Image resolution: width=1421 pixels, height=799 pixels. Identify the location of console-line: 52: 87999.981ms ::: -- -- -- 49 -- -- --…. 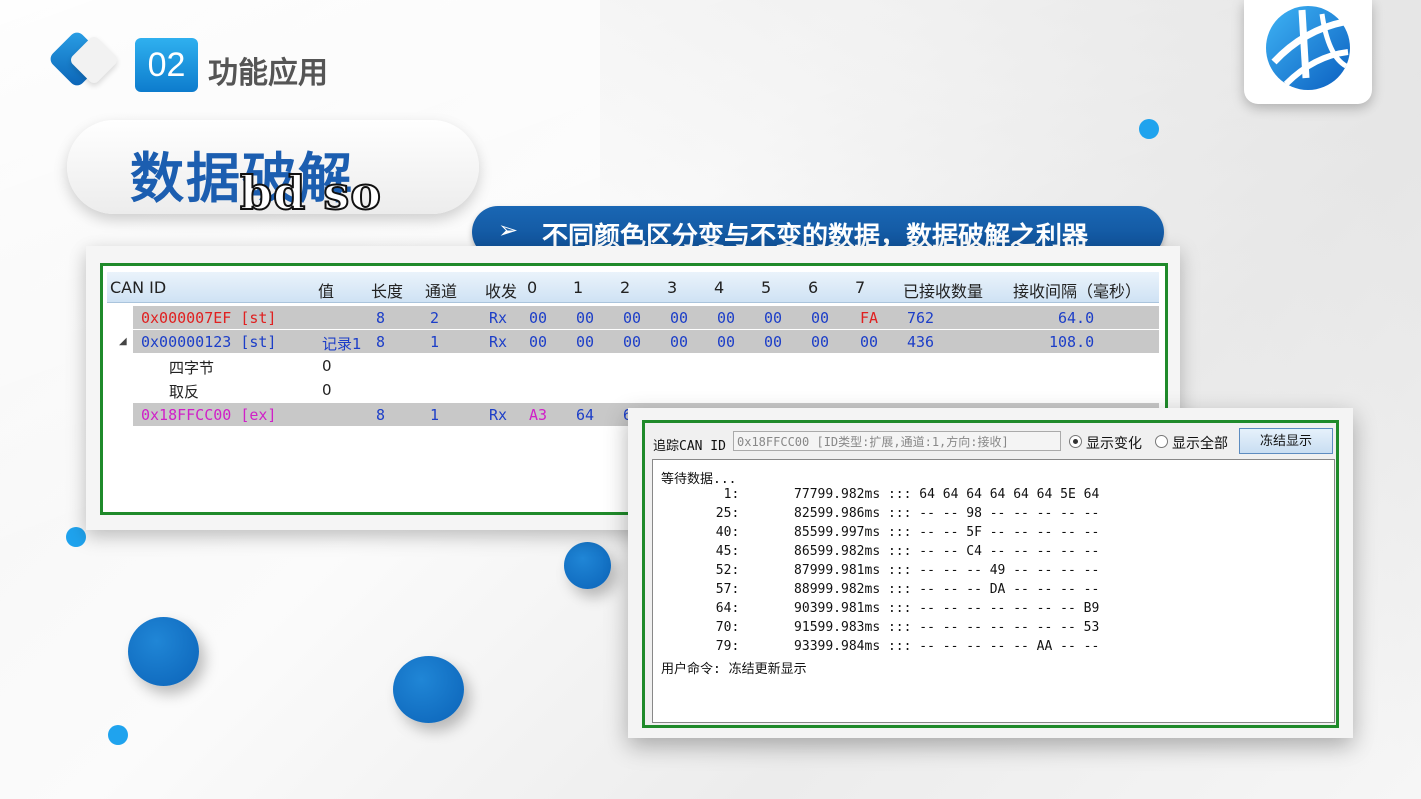
(880, 570).